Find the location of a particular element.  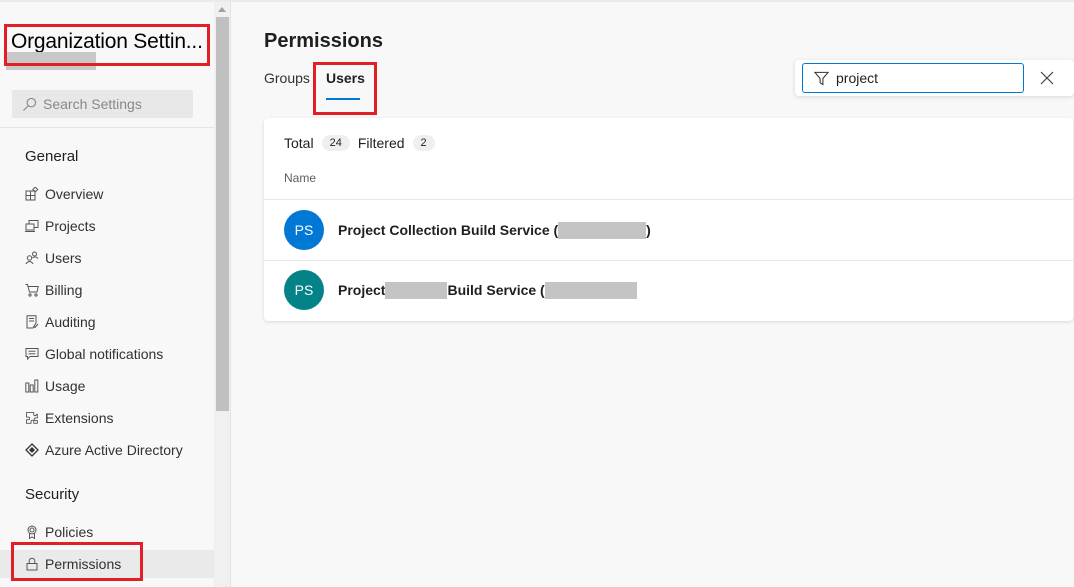

search-placeholder: Search Settings is located at coordinates (92, 104).